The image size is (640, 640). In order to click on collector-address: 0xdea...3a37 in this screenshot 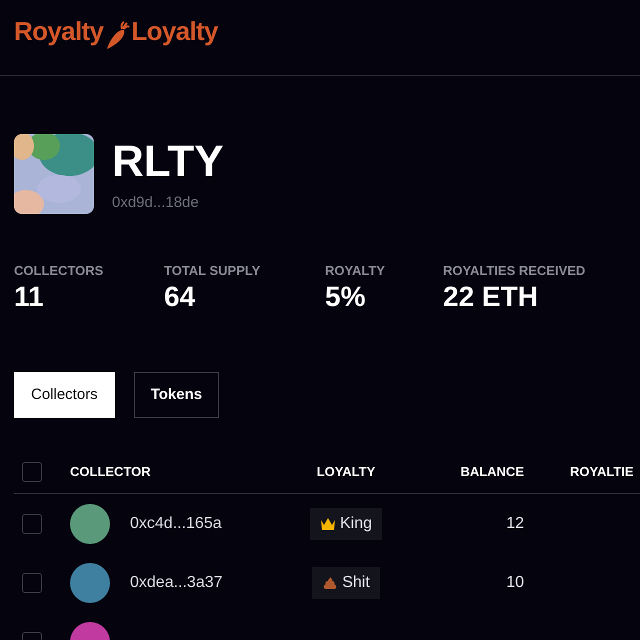, I will do `click(176, 582)`.